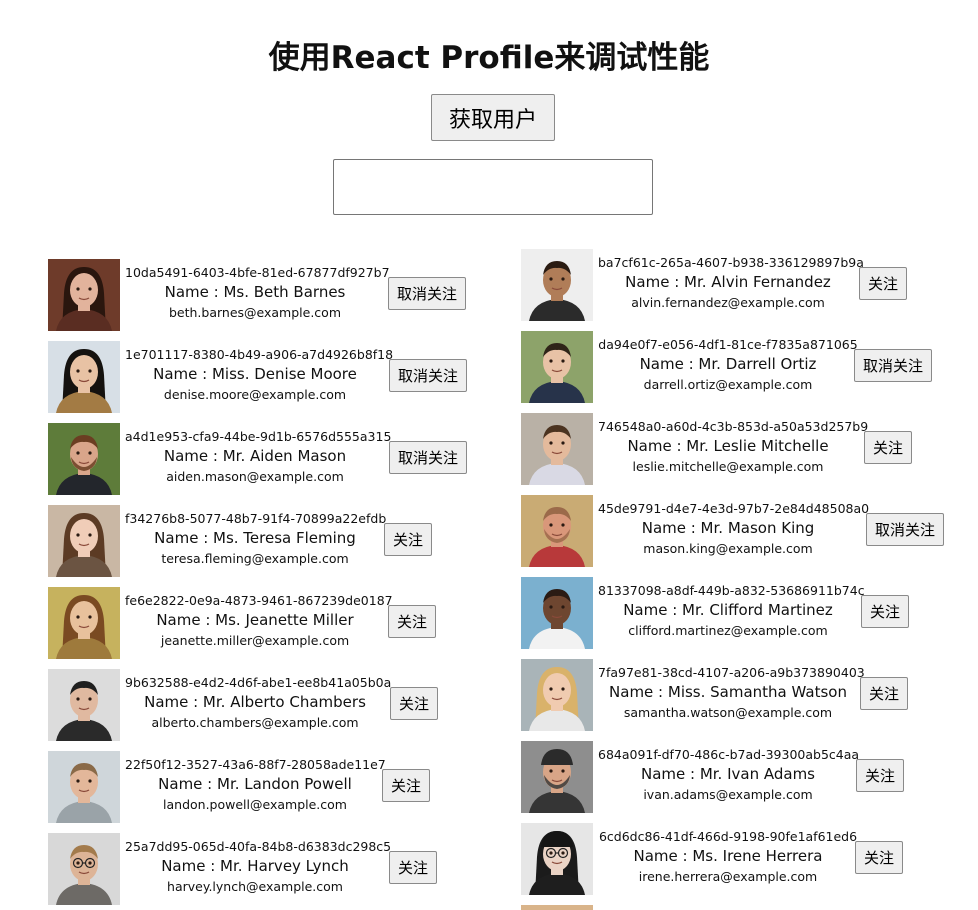 The height and width of the screenshot is (910, 978). What do you see at coordinates (557, 907) in the screenshot?
I see `next-user-avatar-partial` at bounding box center [557, 907].